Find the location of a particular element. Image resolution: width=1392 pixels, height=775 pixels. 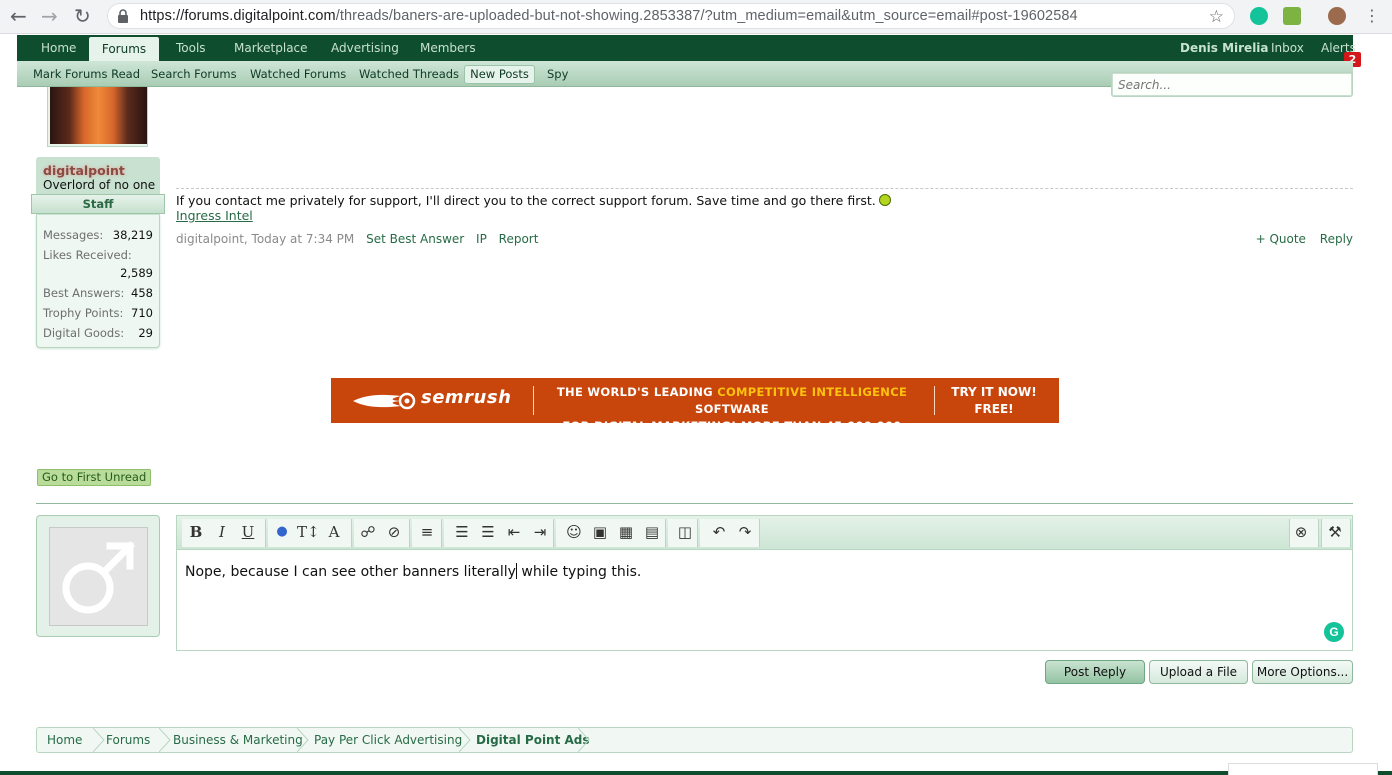

underline-icon: U is located at coordinates (248, 532).